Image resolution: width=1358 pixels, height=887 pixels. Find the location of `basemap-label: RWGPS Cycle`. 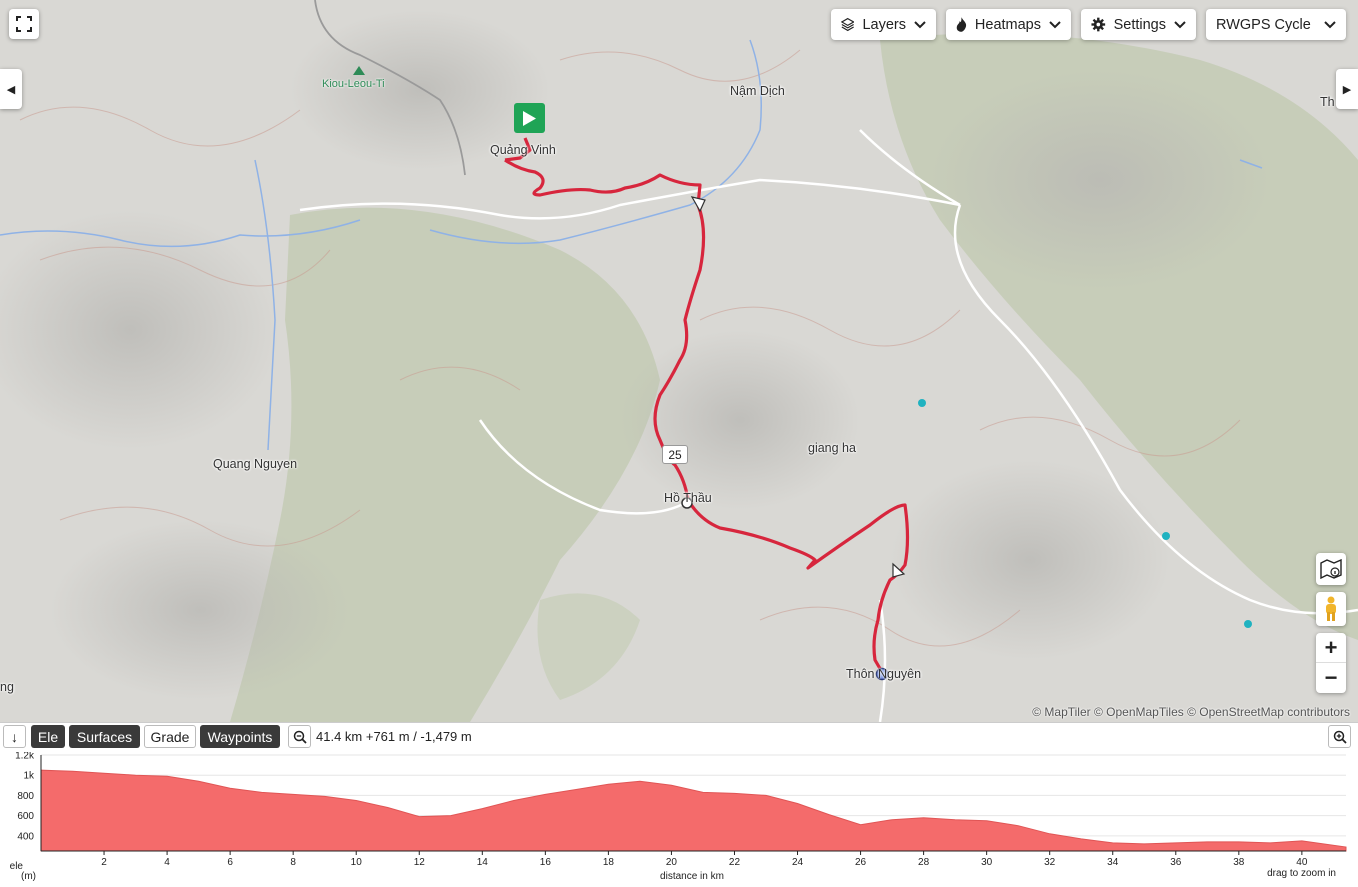

basemap-label: RWGPS Cycle is located at coordinates (1263, 24).